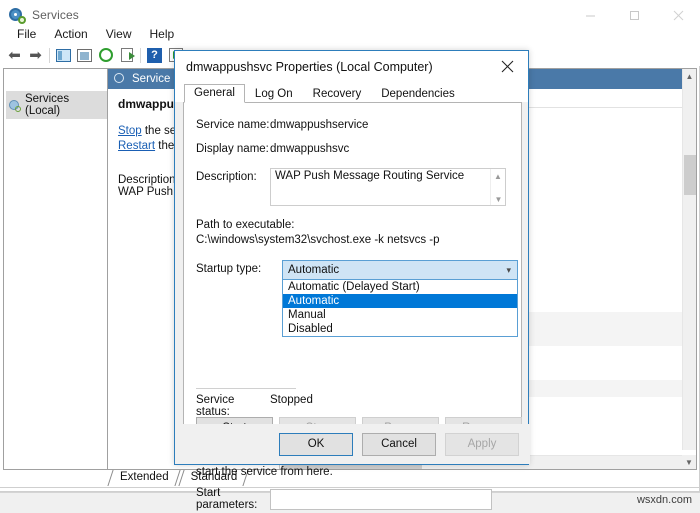 The image size is (700, 513). Describe the element at coordinates (229, 269) in the screenshot. I see `startup-type-label: Startup type:` at that location.